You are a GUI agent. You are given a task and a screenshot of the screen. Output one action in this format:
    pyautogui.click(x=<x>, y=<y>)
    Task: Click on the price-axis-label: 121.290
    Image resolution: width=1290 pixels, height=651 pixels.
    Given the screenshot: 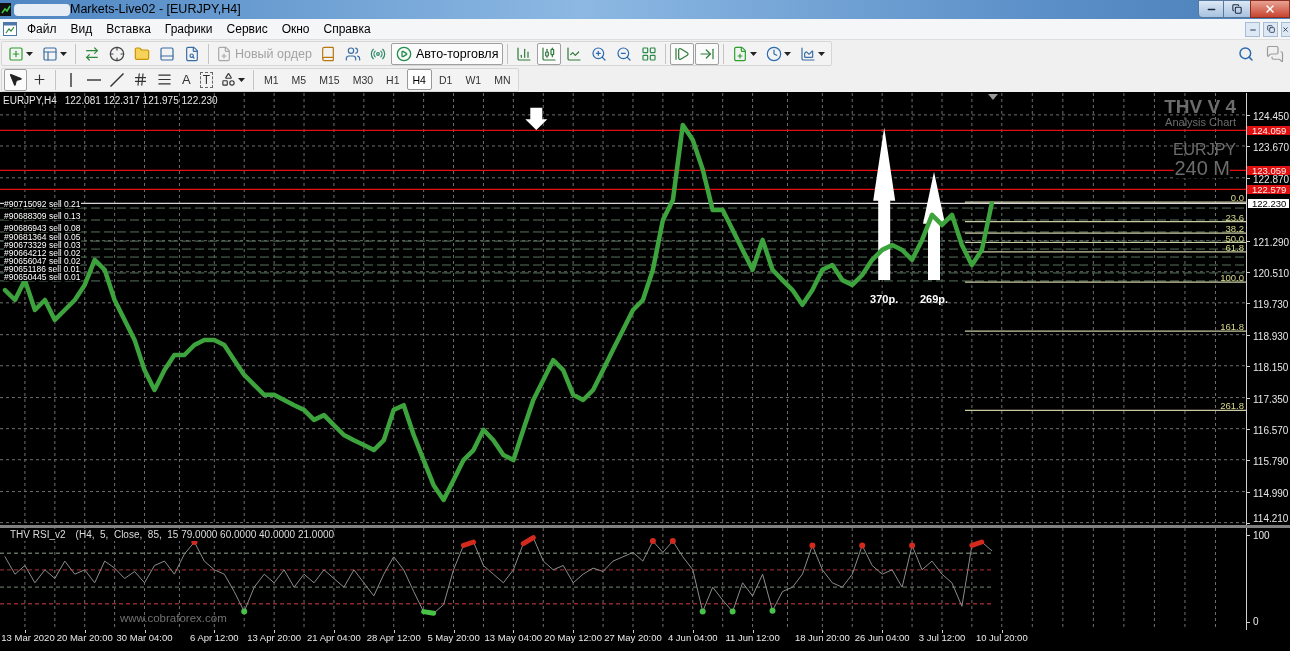 What is the action you would take?
    pyautogui.click(x=1271, y=242)
    